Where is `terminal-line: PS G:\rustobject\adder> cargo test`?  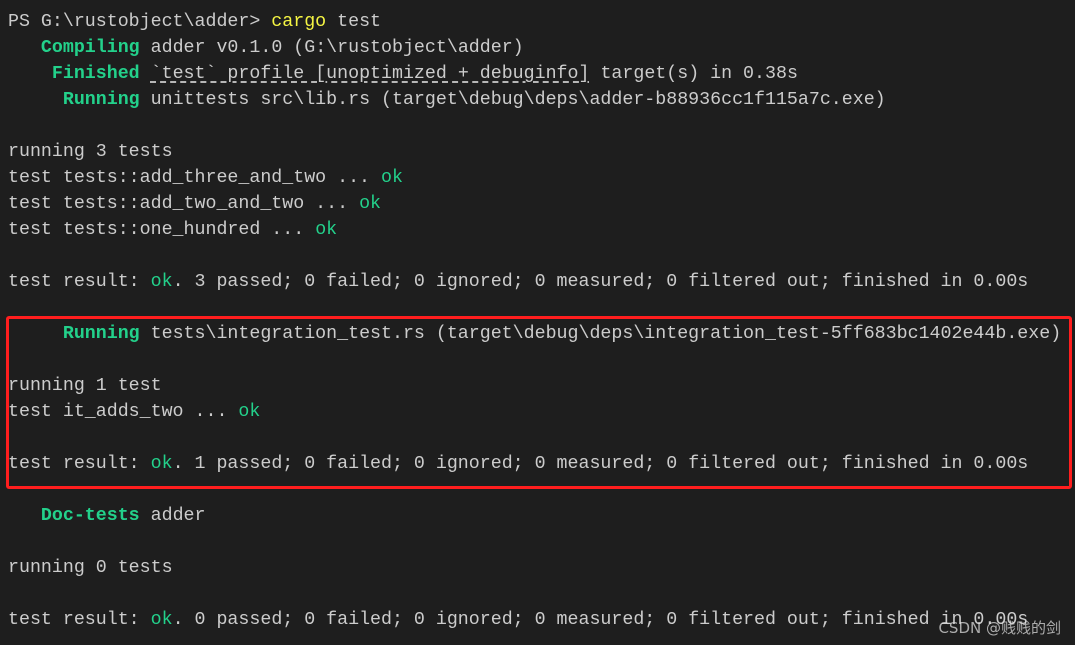 terminal-line: PS G:\rustobject\adder> cargo test is located at coordinates (534, 22).